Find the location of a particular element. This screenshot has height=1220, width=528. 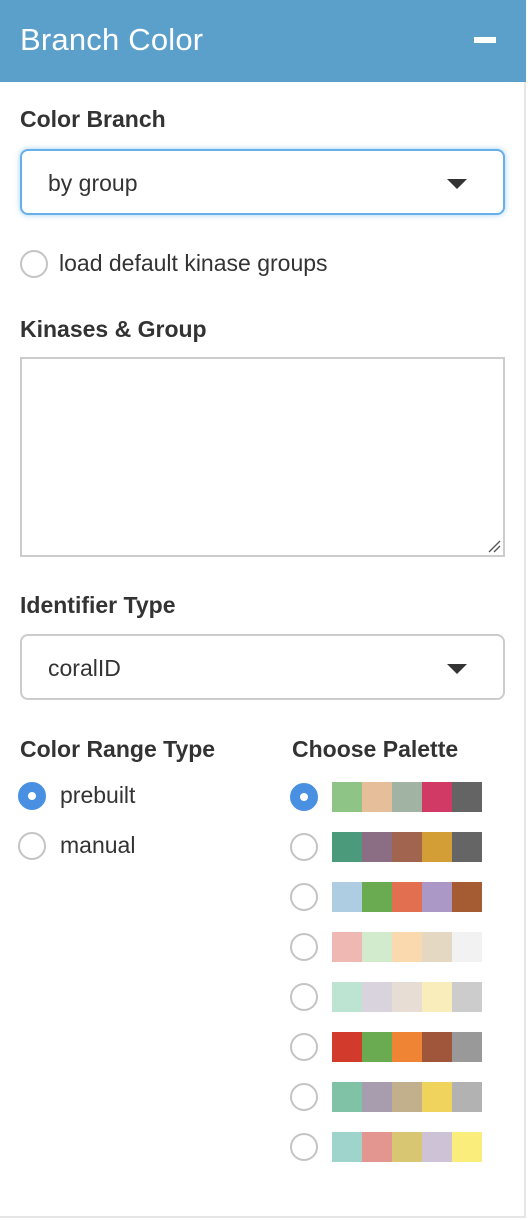

prebuilt-radio is located at coordinates (32, 796).